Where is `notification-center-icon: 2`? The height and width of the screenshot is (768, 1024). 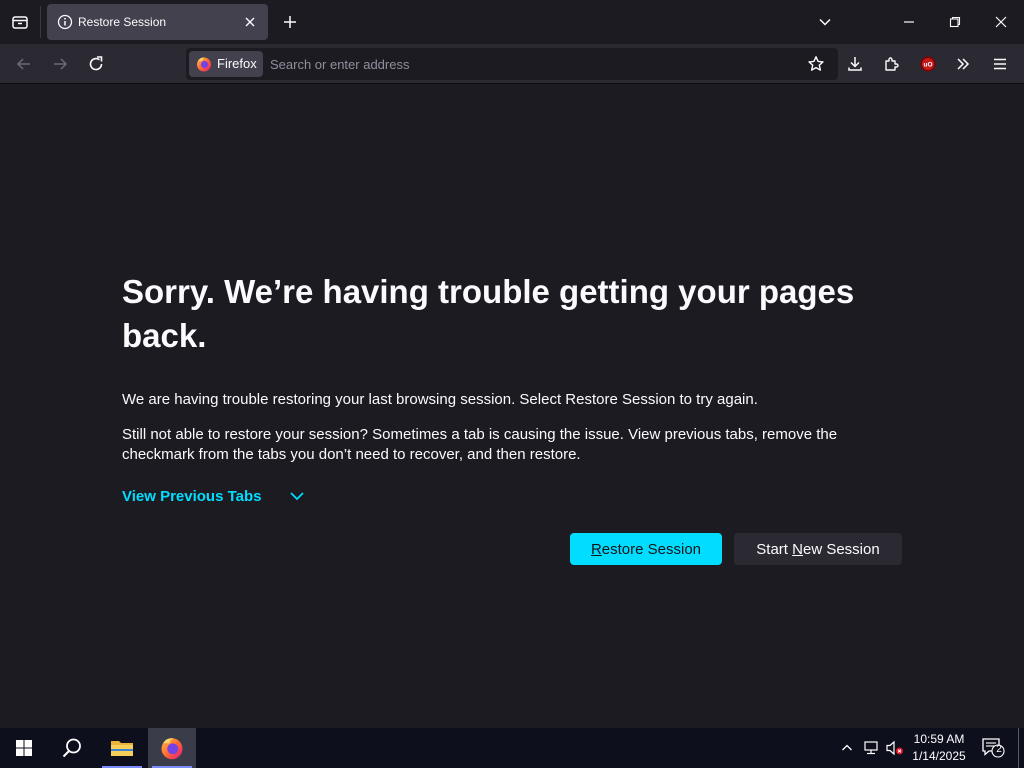 notification-center-icon: 2 is located at coordinates (993, 748).